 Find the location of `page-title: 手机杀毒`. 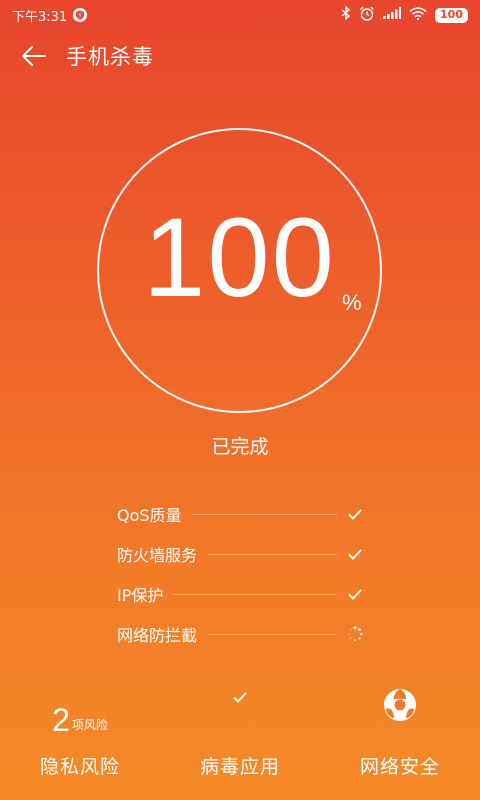

page-title: 手机杀毒 is located at coordinates (110, 57).